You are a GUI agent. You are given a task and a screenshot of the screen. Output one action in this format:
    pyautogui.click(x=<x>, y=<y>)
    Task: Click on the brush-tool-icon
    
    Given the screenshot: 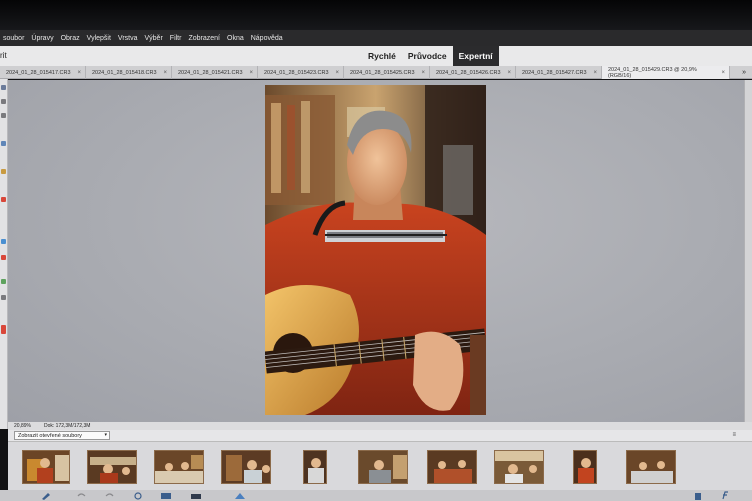 What is the action you would take?
    pyautogui.click(x=3, y=171)
    